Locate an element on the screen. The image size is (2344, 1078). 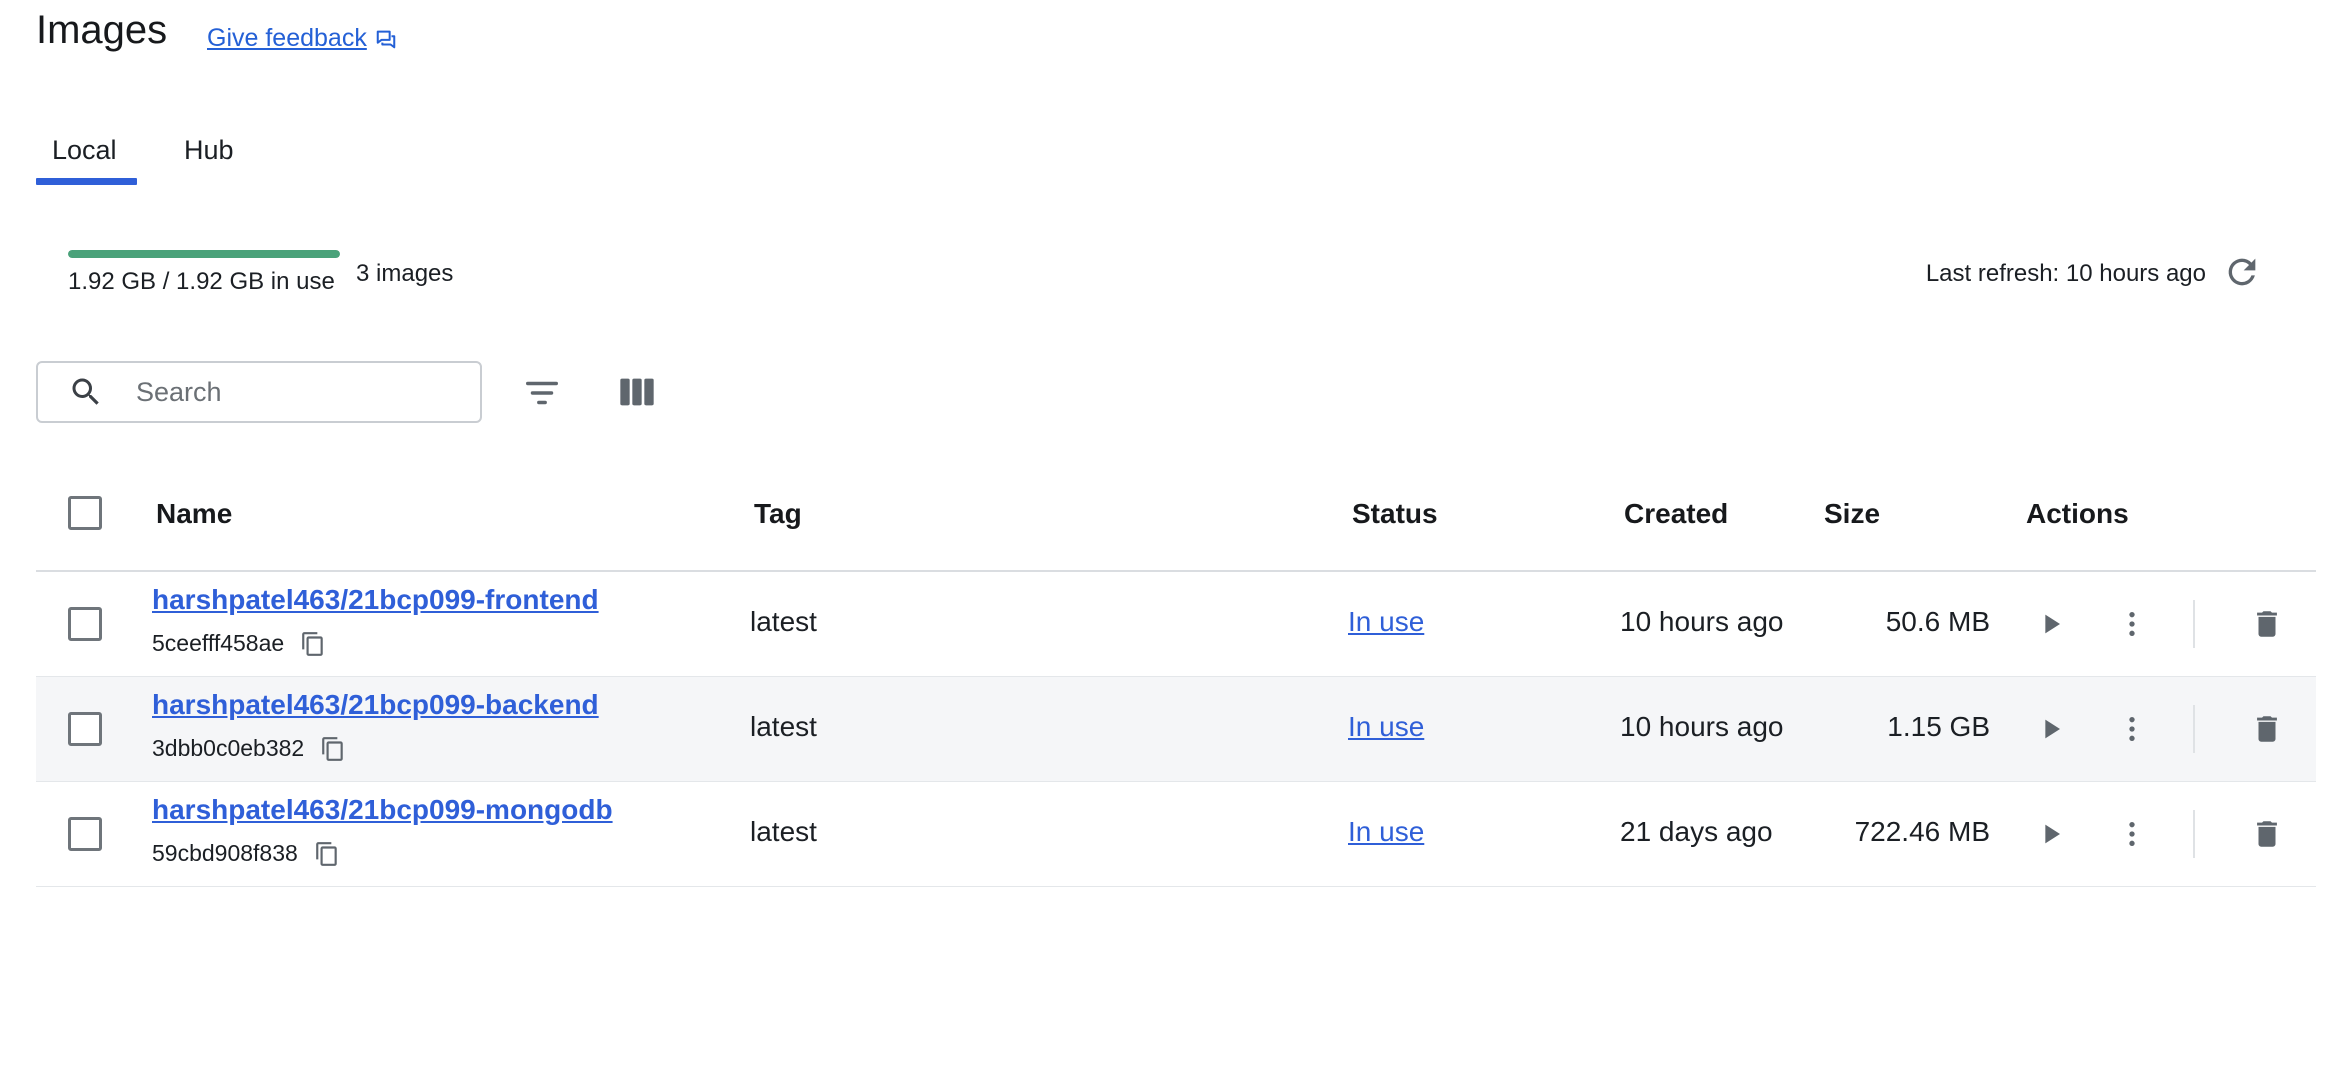
search-icon is located at coordinates (85, 391).